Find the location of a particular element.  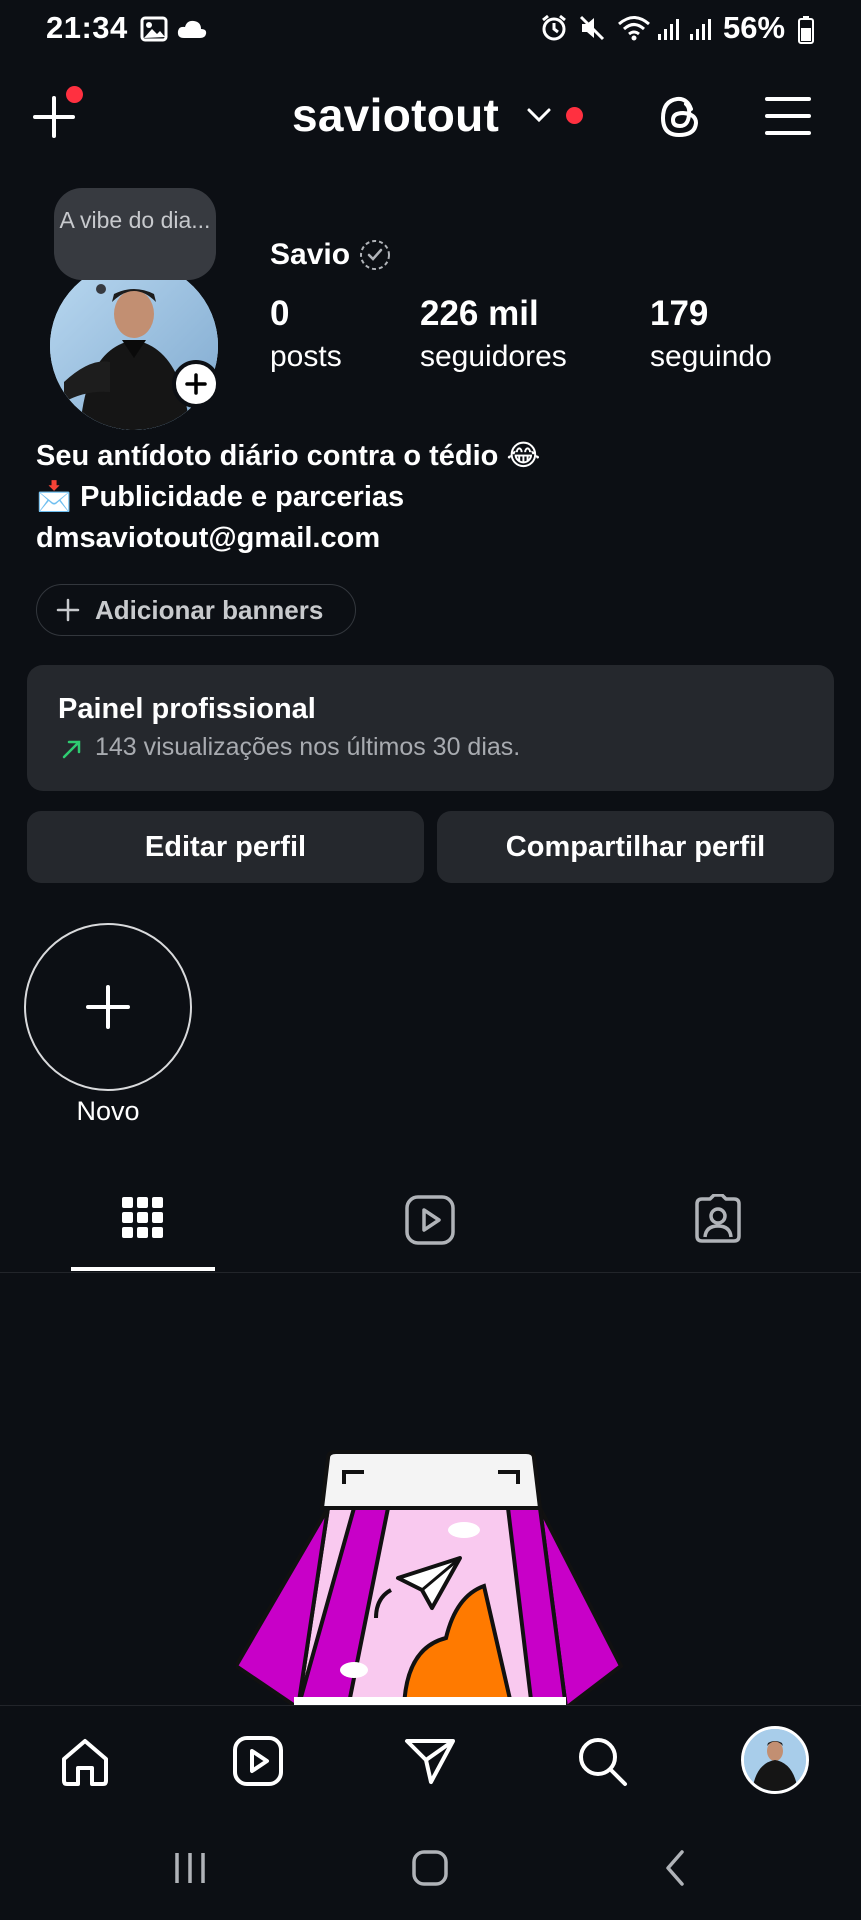

image-icon is located at coordinates (154, 29).